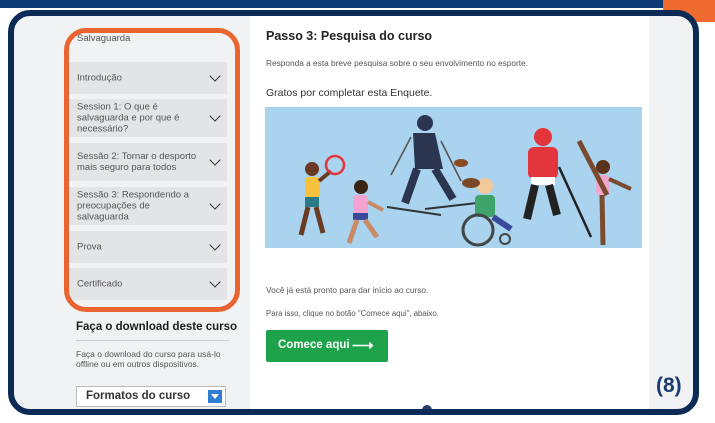  I want to click on sidebar-item-label: Certificado, so click(100, 284).